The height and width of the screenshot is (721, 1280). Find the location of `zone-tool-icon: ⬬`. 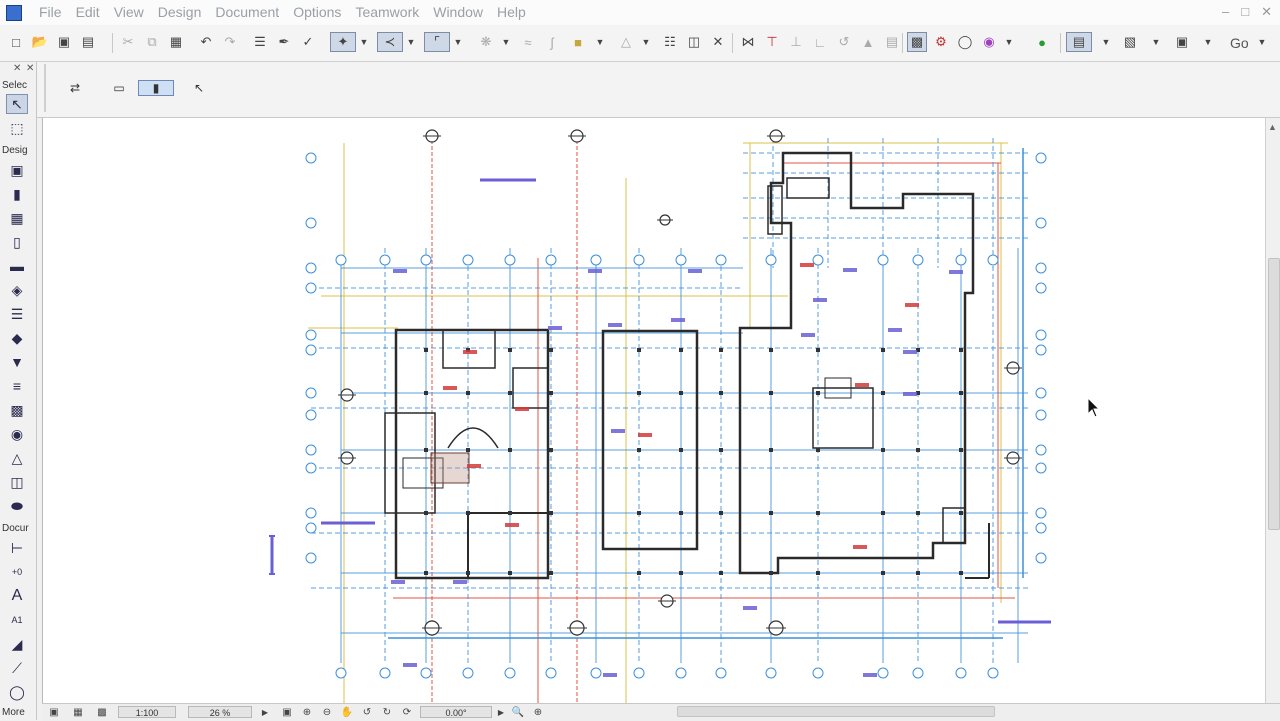

zone-tool-icon: ⬬ is located at coordinates (17, 506).